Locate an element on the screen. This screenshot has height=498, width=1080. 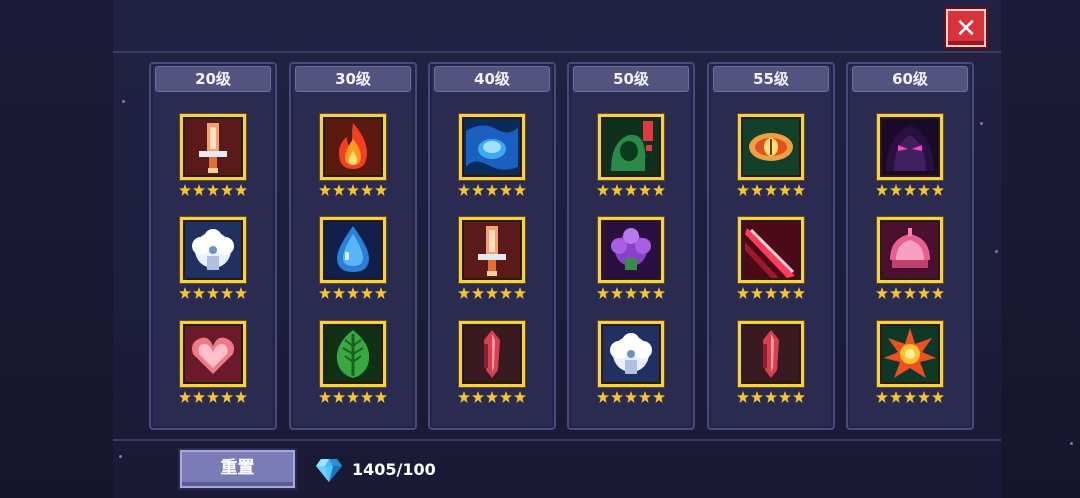
level-column: 50级 is located at coordinates (631, 246).